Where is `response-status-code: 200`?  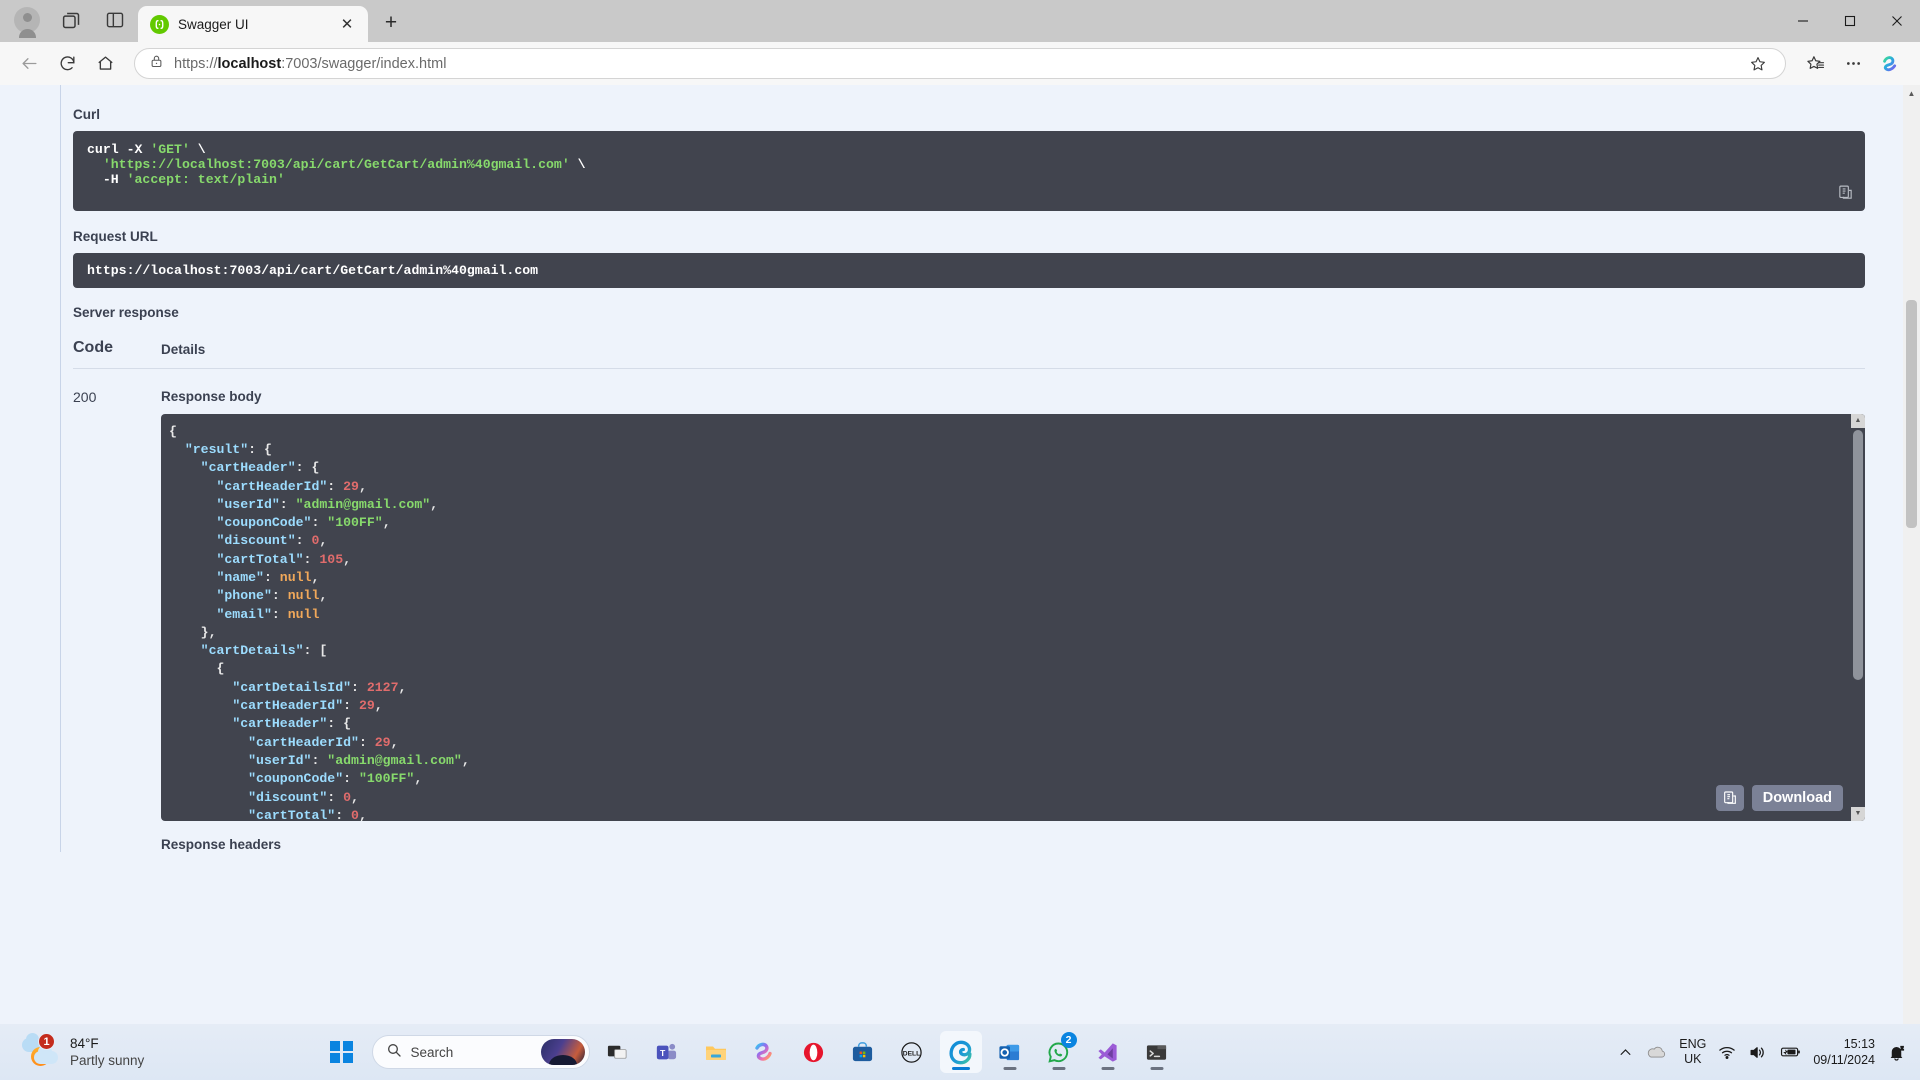 response-status-code: 200 is located at coordinates (85, 396).